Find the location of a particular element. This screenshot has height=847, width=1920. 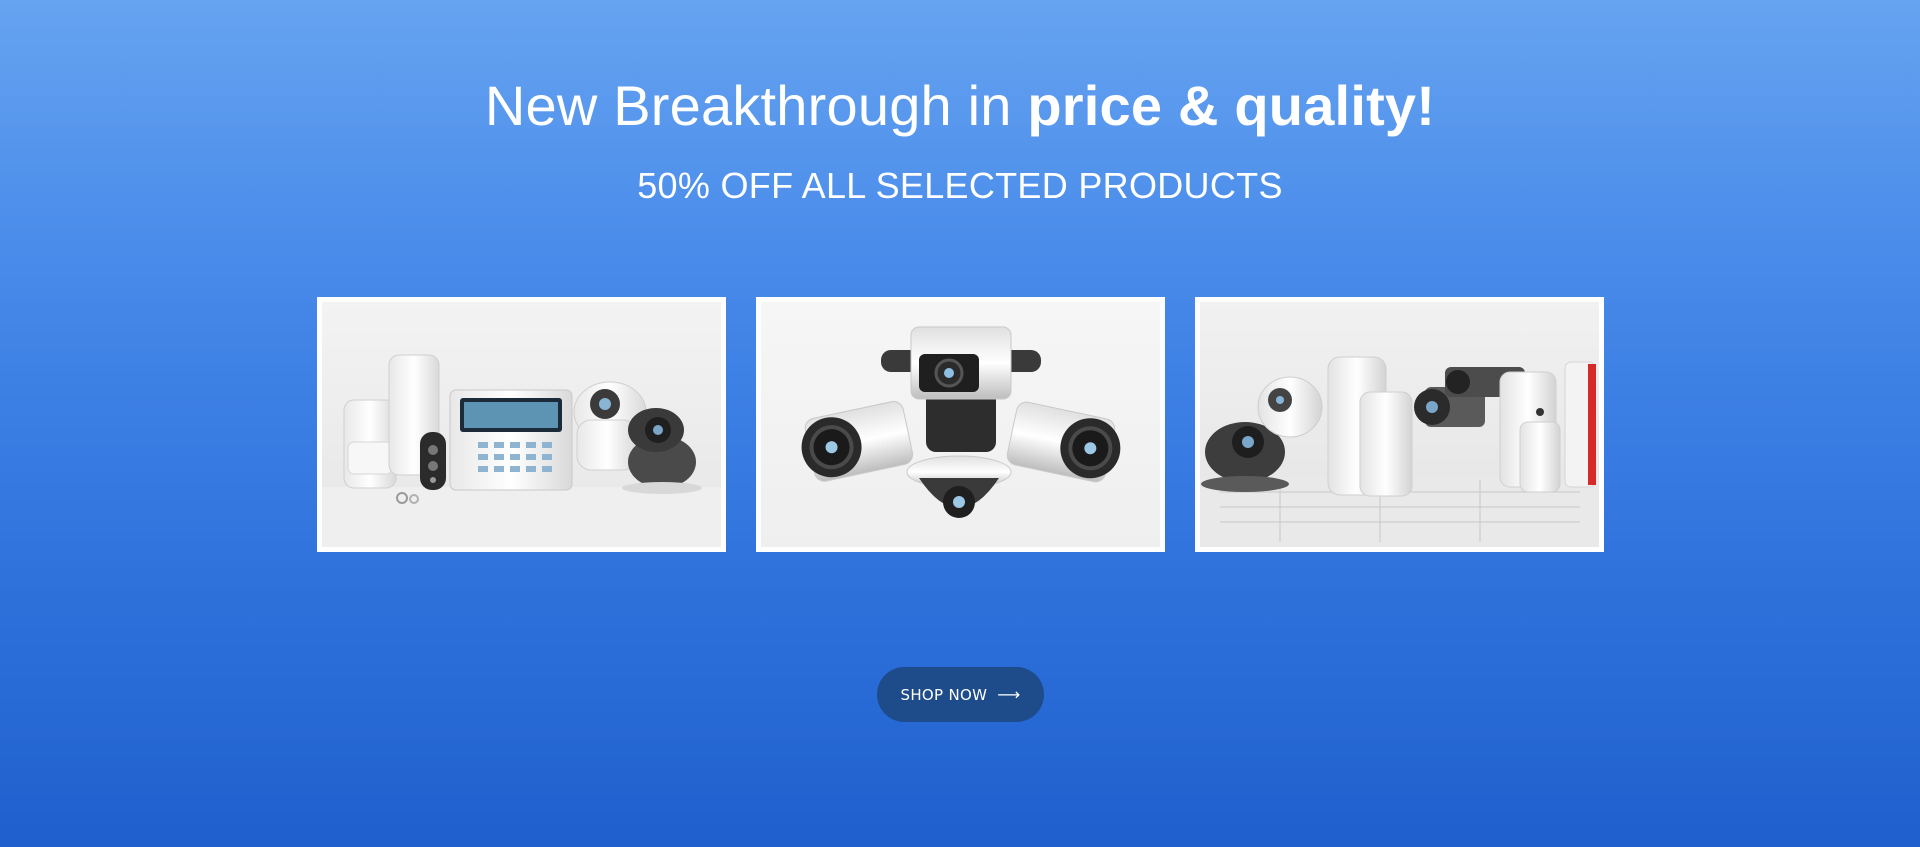

cctv-cameras-cluster-image is located at coordinates (960, 424).